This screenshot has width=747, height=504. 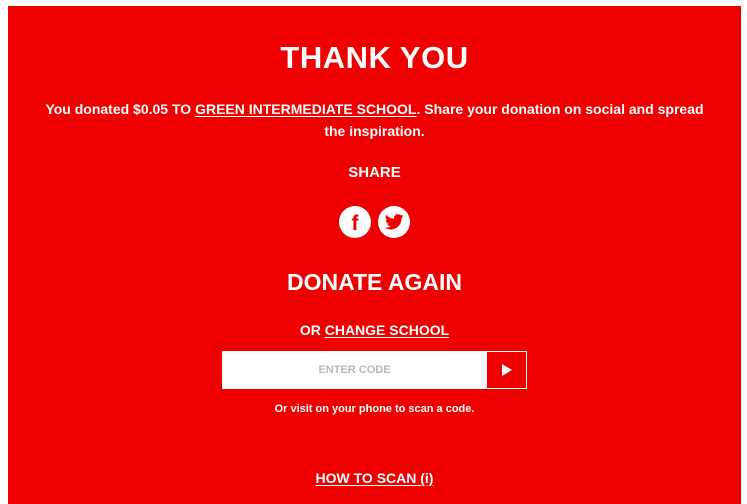 What do you see at coordinates (354, 370) in the screenshot?
I see `enter-code-input` at bounding box center [354, 370].